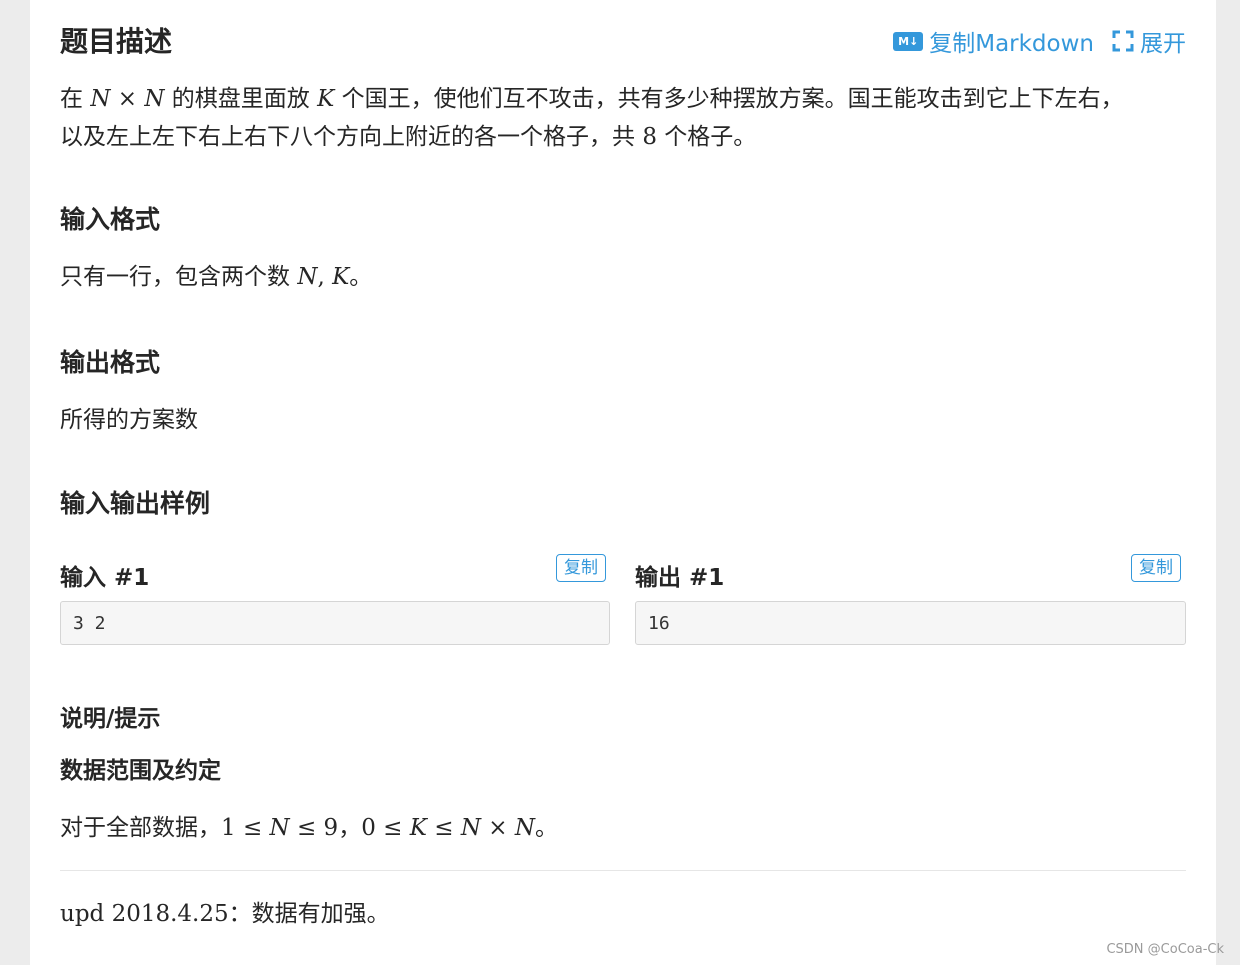 The image size is (1240, 965). Describe the element at coordinates (140, 828) in the screenshot. I see `range-desc: 对于全部数据，` at that location.